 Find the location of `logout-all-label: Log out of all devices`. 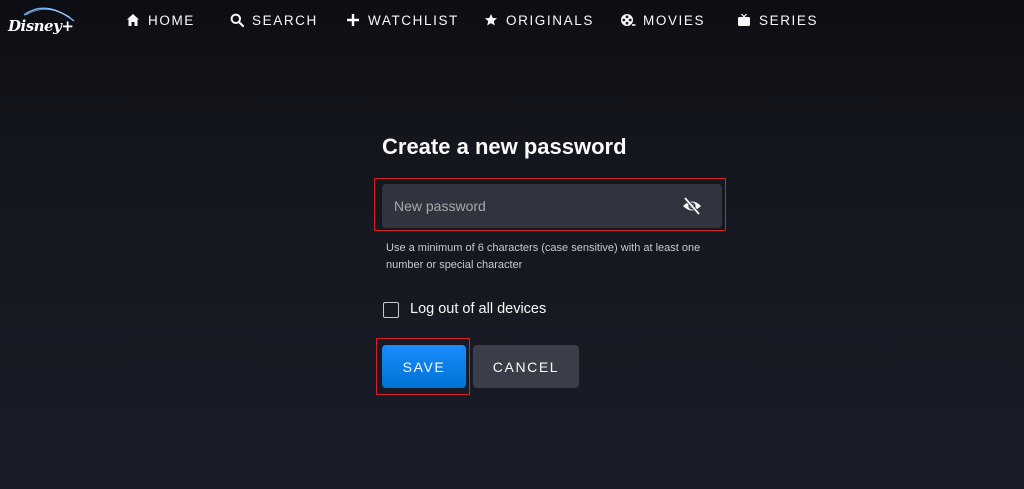

logout-all-label: Log out of all devices is located at coordinates (478, 309).